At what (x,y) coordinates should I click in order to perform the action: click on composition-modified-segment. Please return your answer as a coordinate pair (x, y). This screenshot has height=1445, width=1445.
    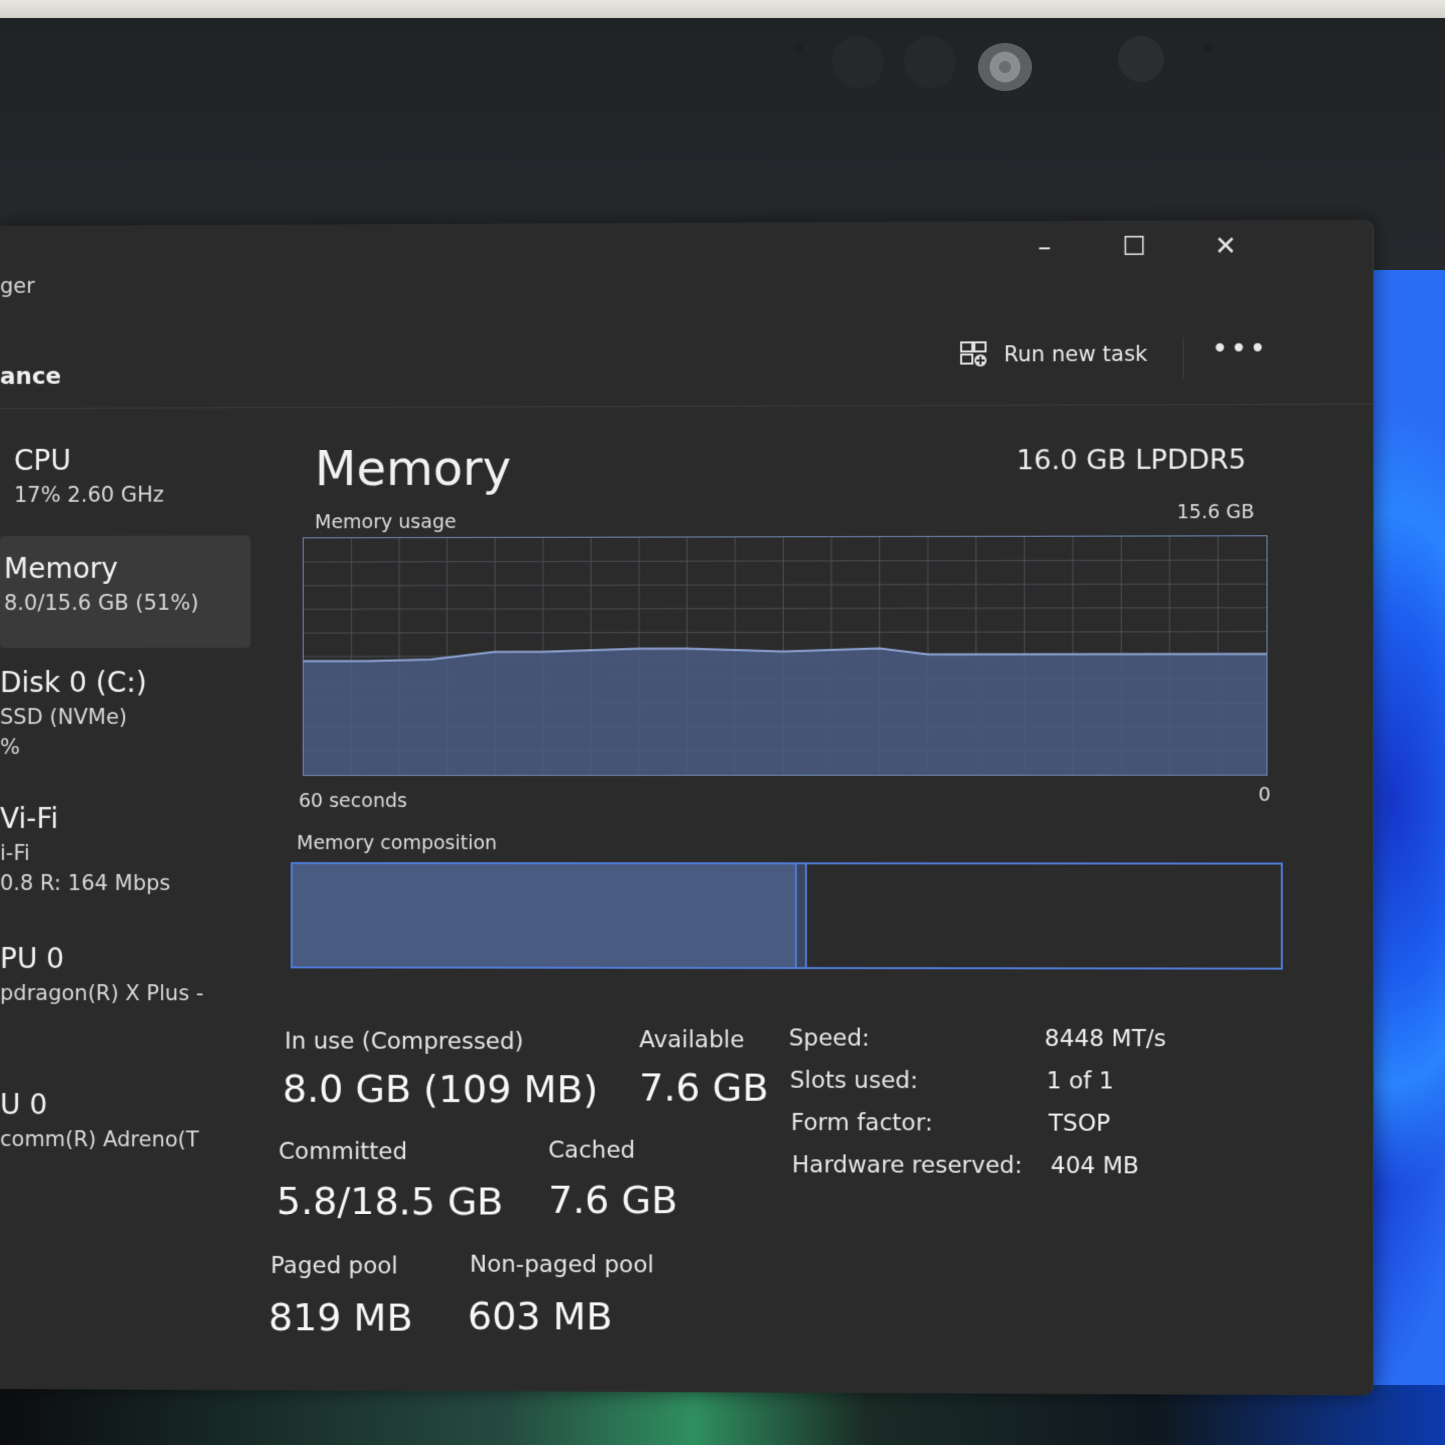
    Looking at the image, I should click on (801, 915).